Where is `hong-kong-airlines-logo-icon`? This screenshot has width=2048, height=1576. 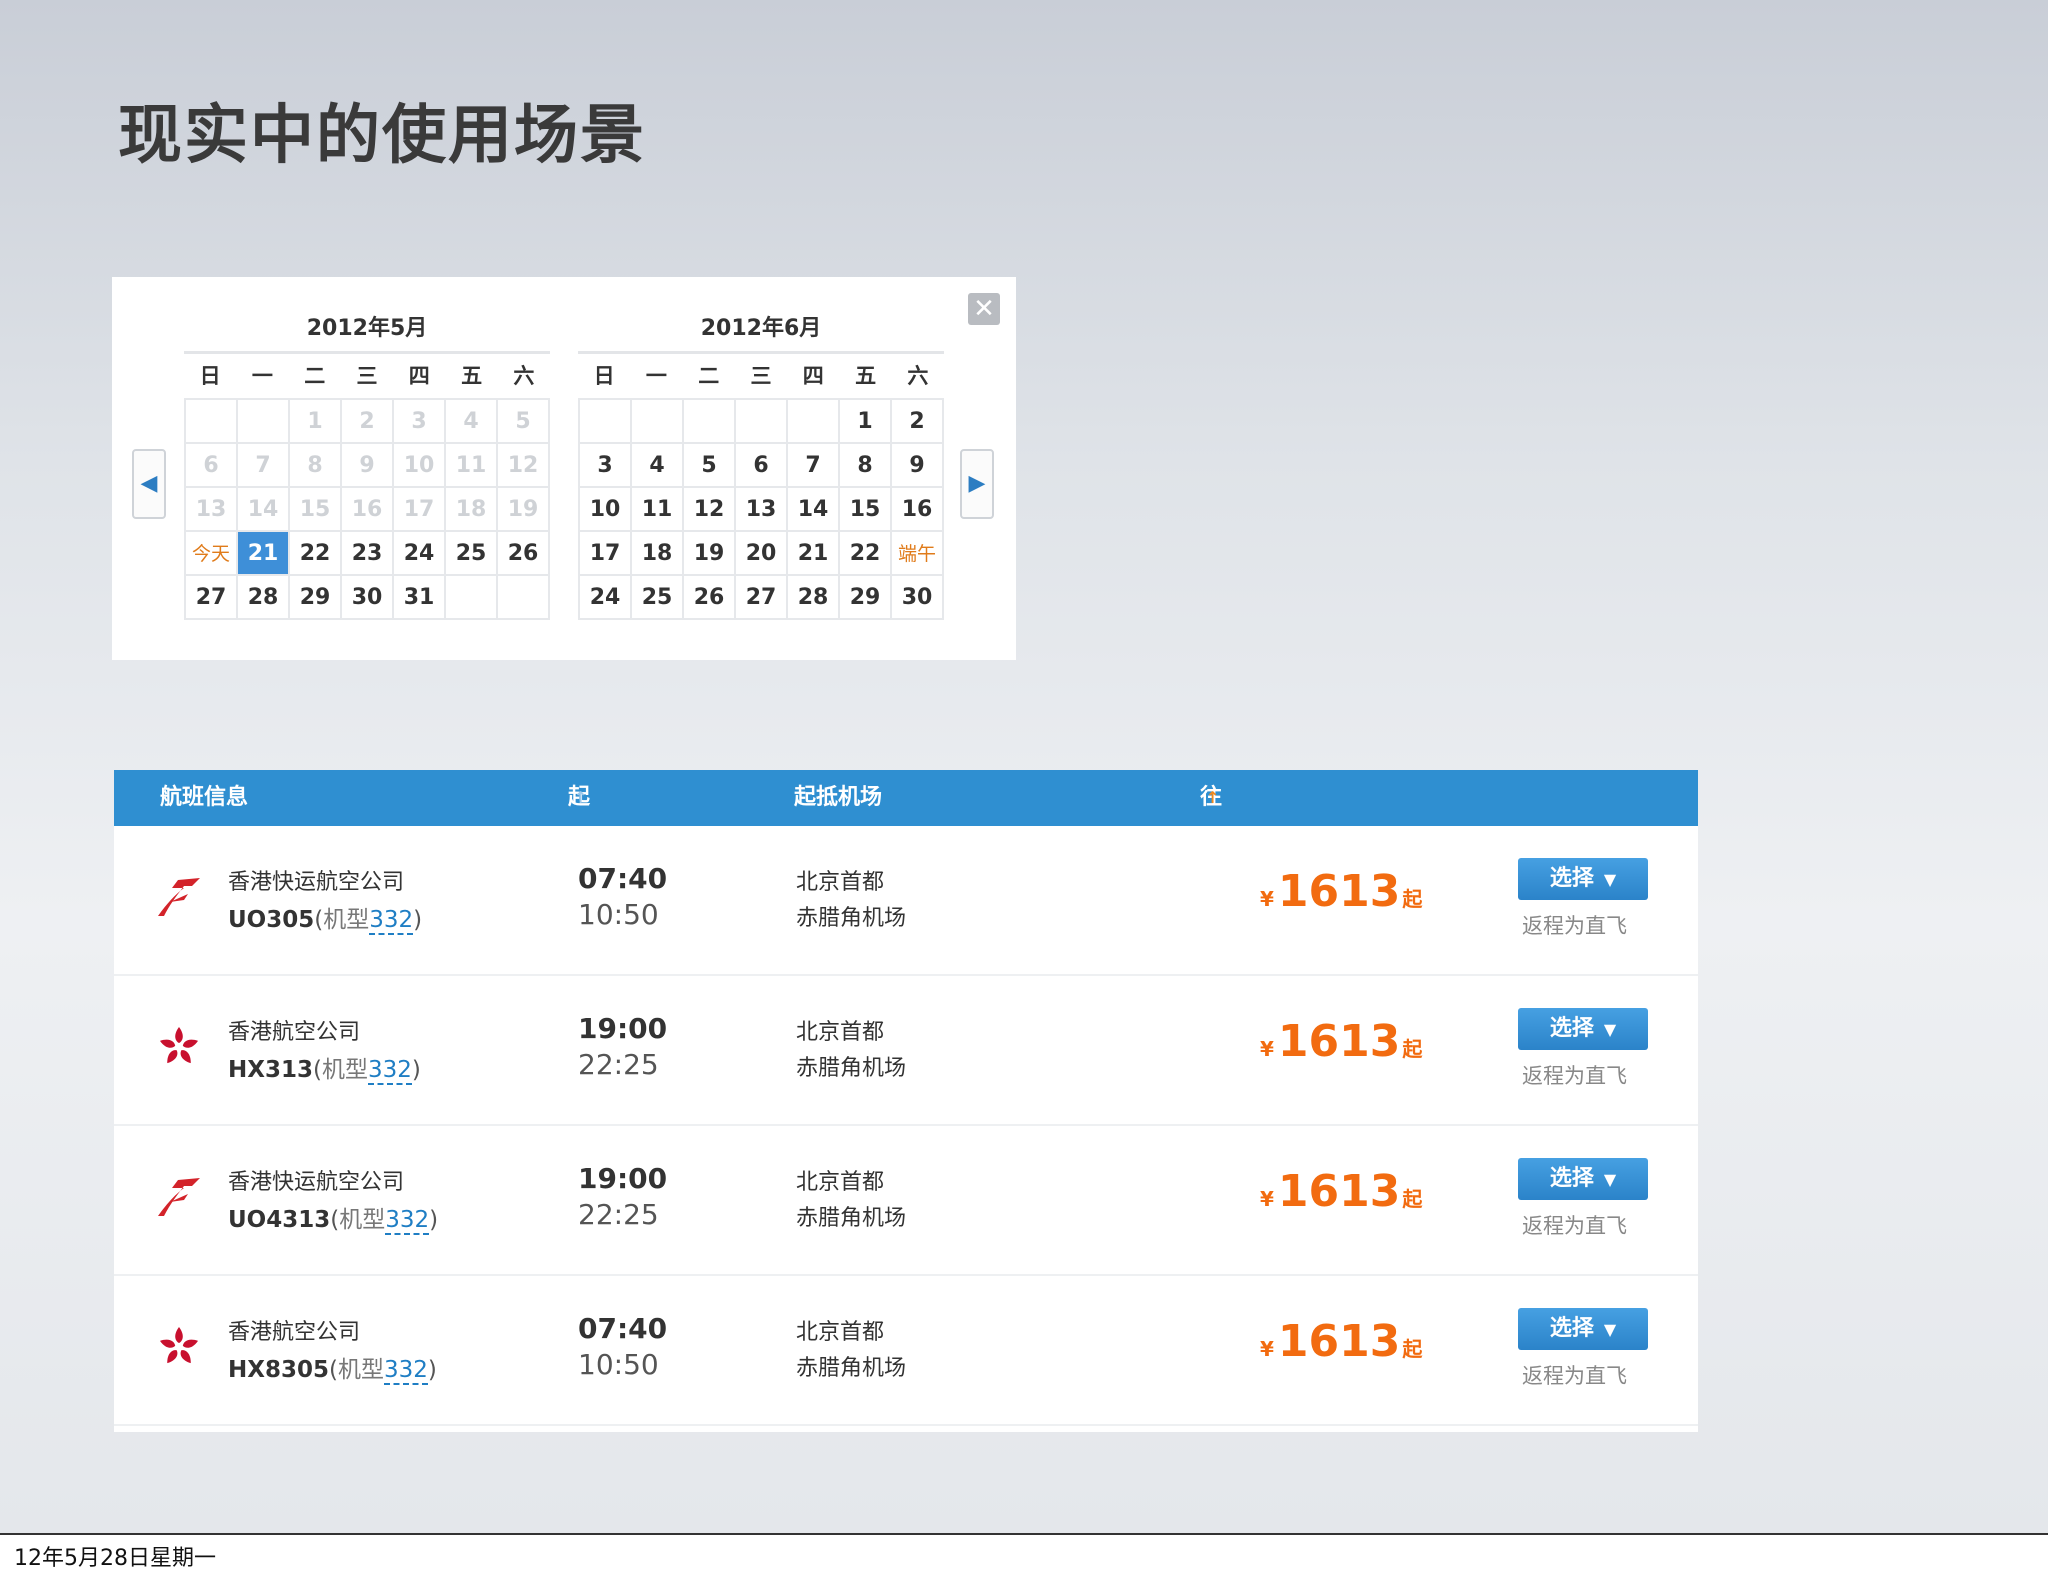 hong-kong-airlines-logo-icon is located at coordinates (179, 1047).